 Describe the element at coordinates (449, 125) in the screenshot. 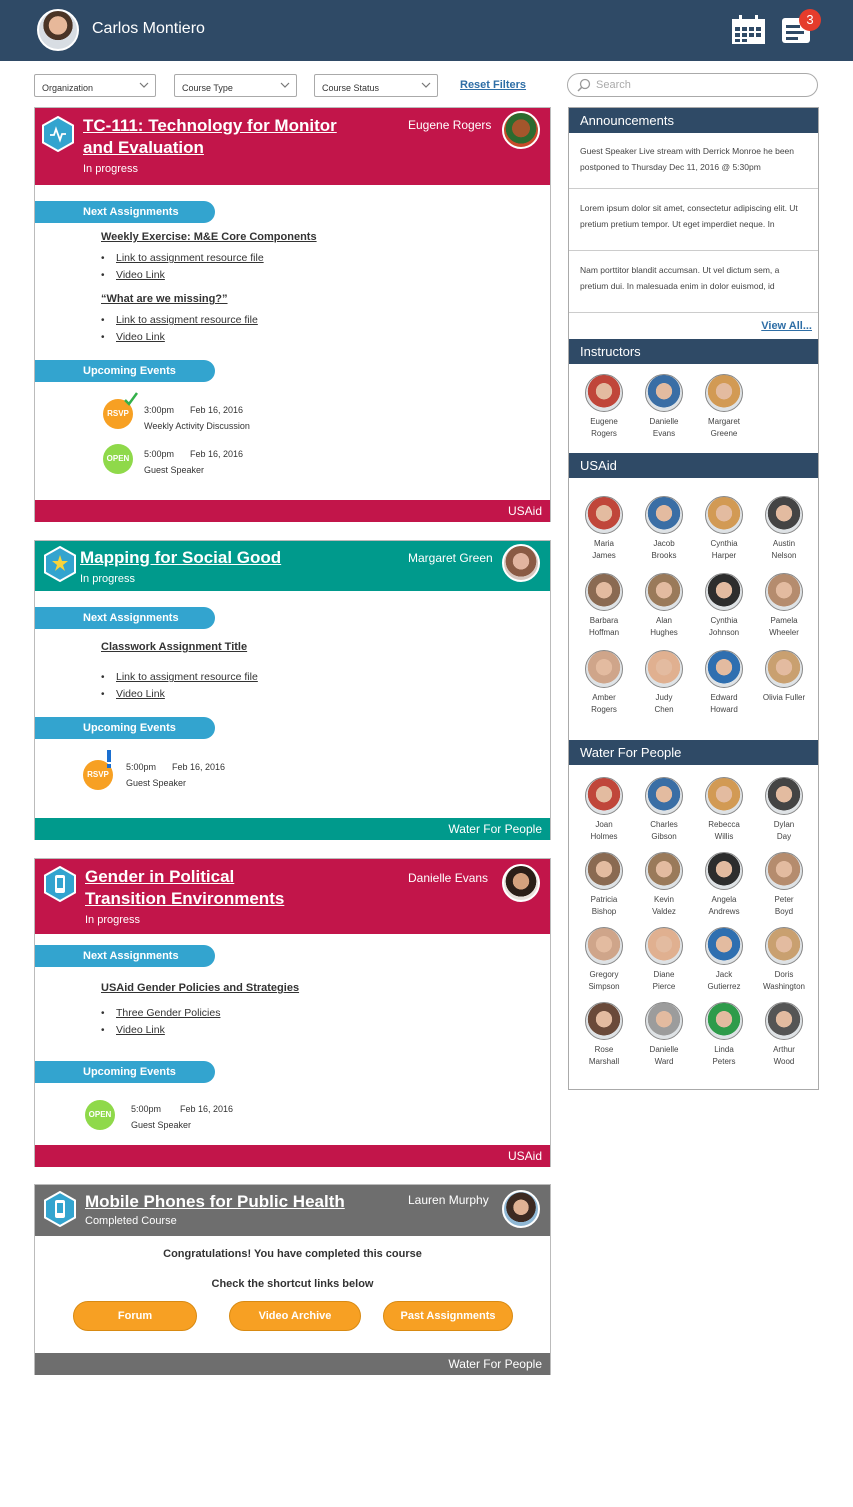

I see `instructor-name: Eugene Rogers` at that location.